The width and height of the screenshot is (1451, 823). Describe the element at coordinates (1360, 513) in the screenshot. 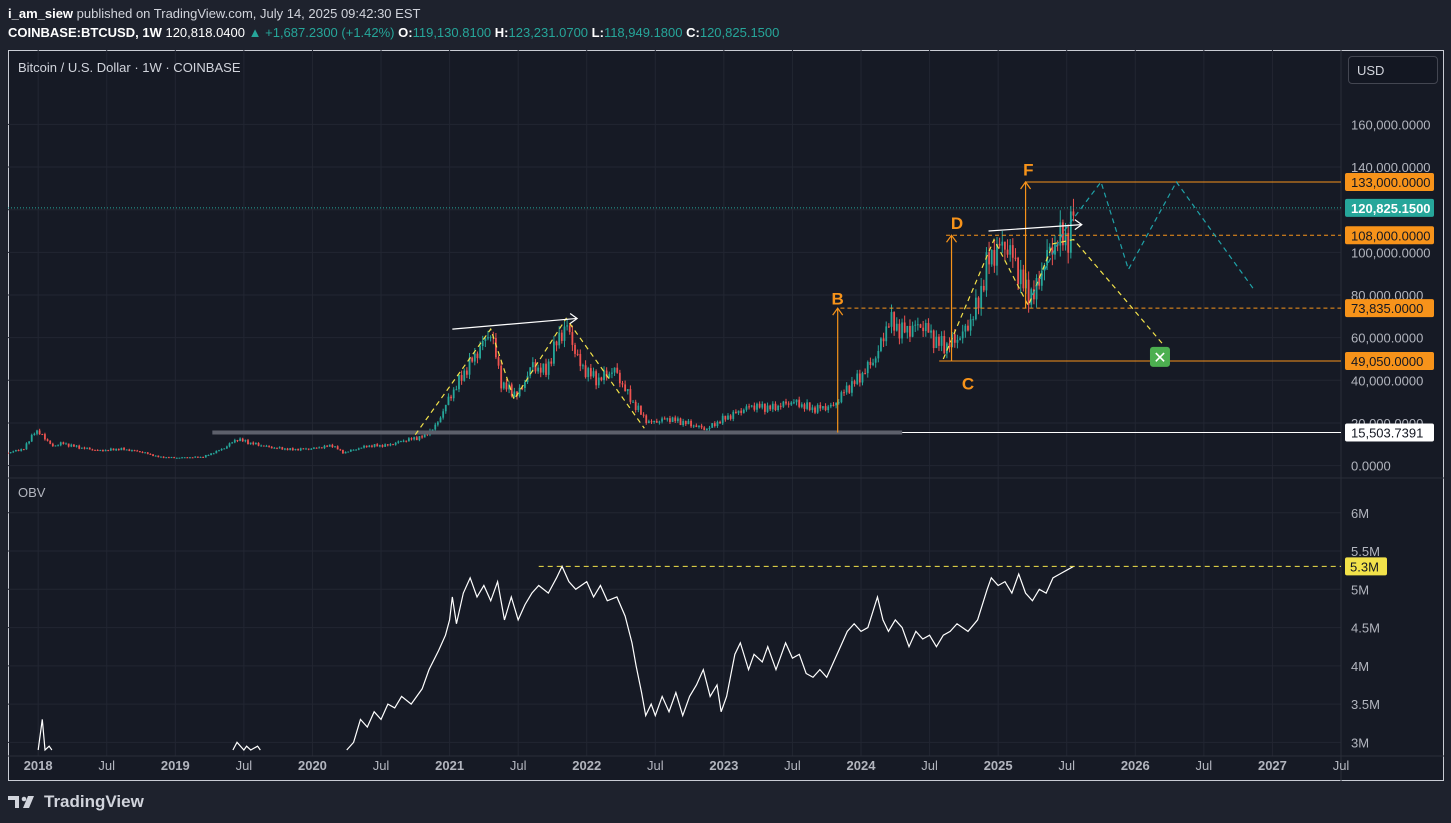

I see `obv-axis-tick: 6M` at that location.